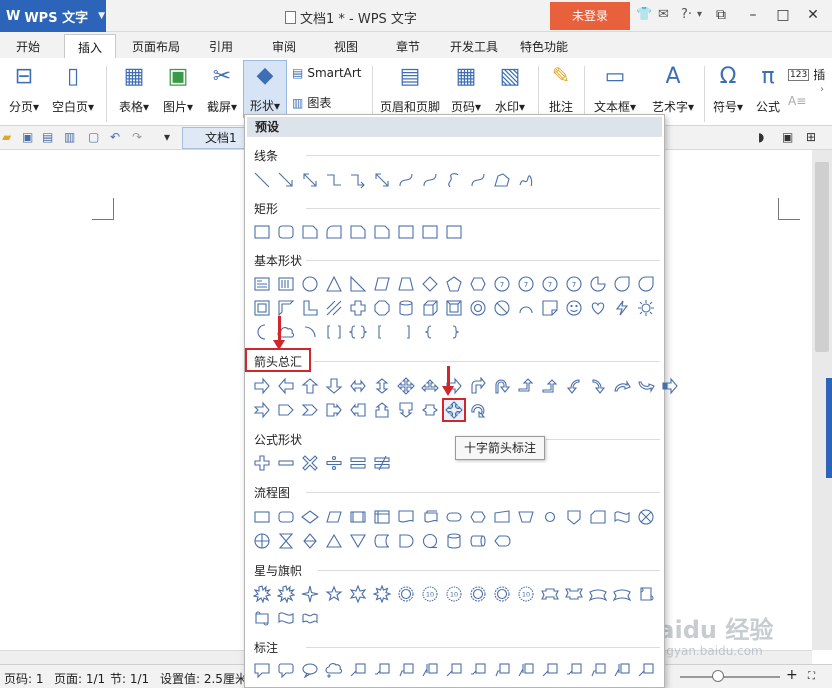 Image resolution: width=832 pixels, height=688 pixels. What do you see at coordinates (544, 46) in the screenshot?
I see `tab-special: 特色功能` at bounding box center [544, 46].